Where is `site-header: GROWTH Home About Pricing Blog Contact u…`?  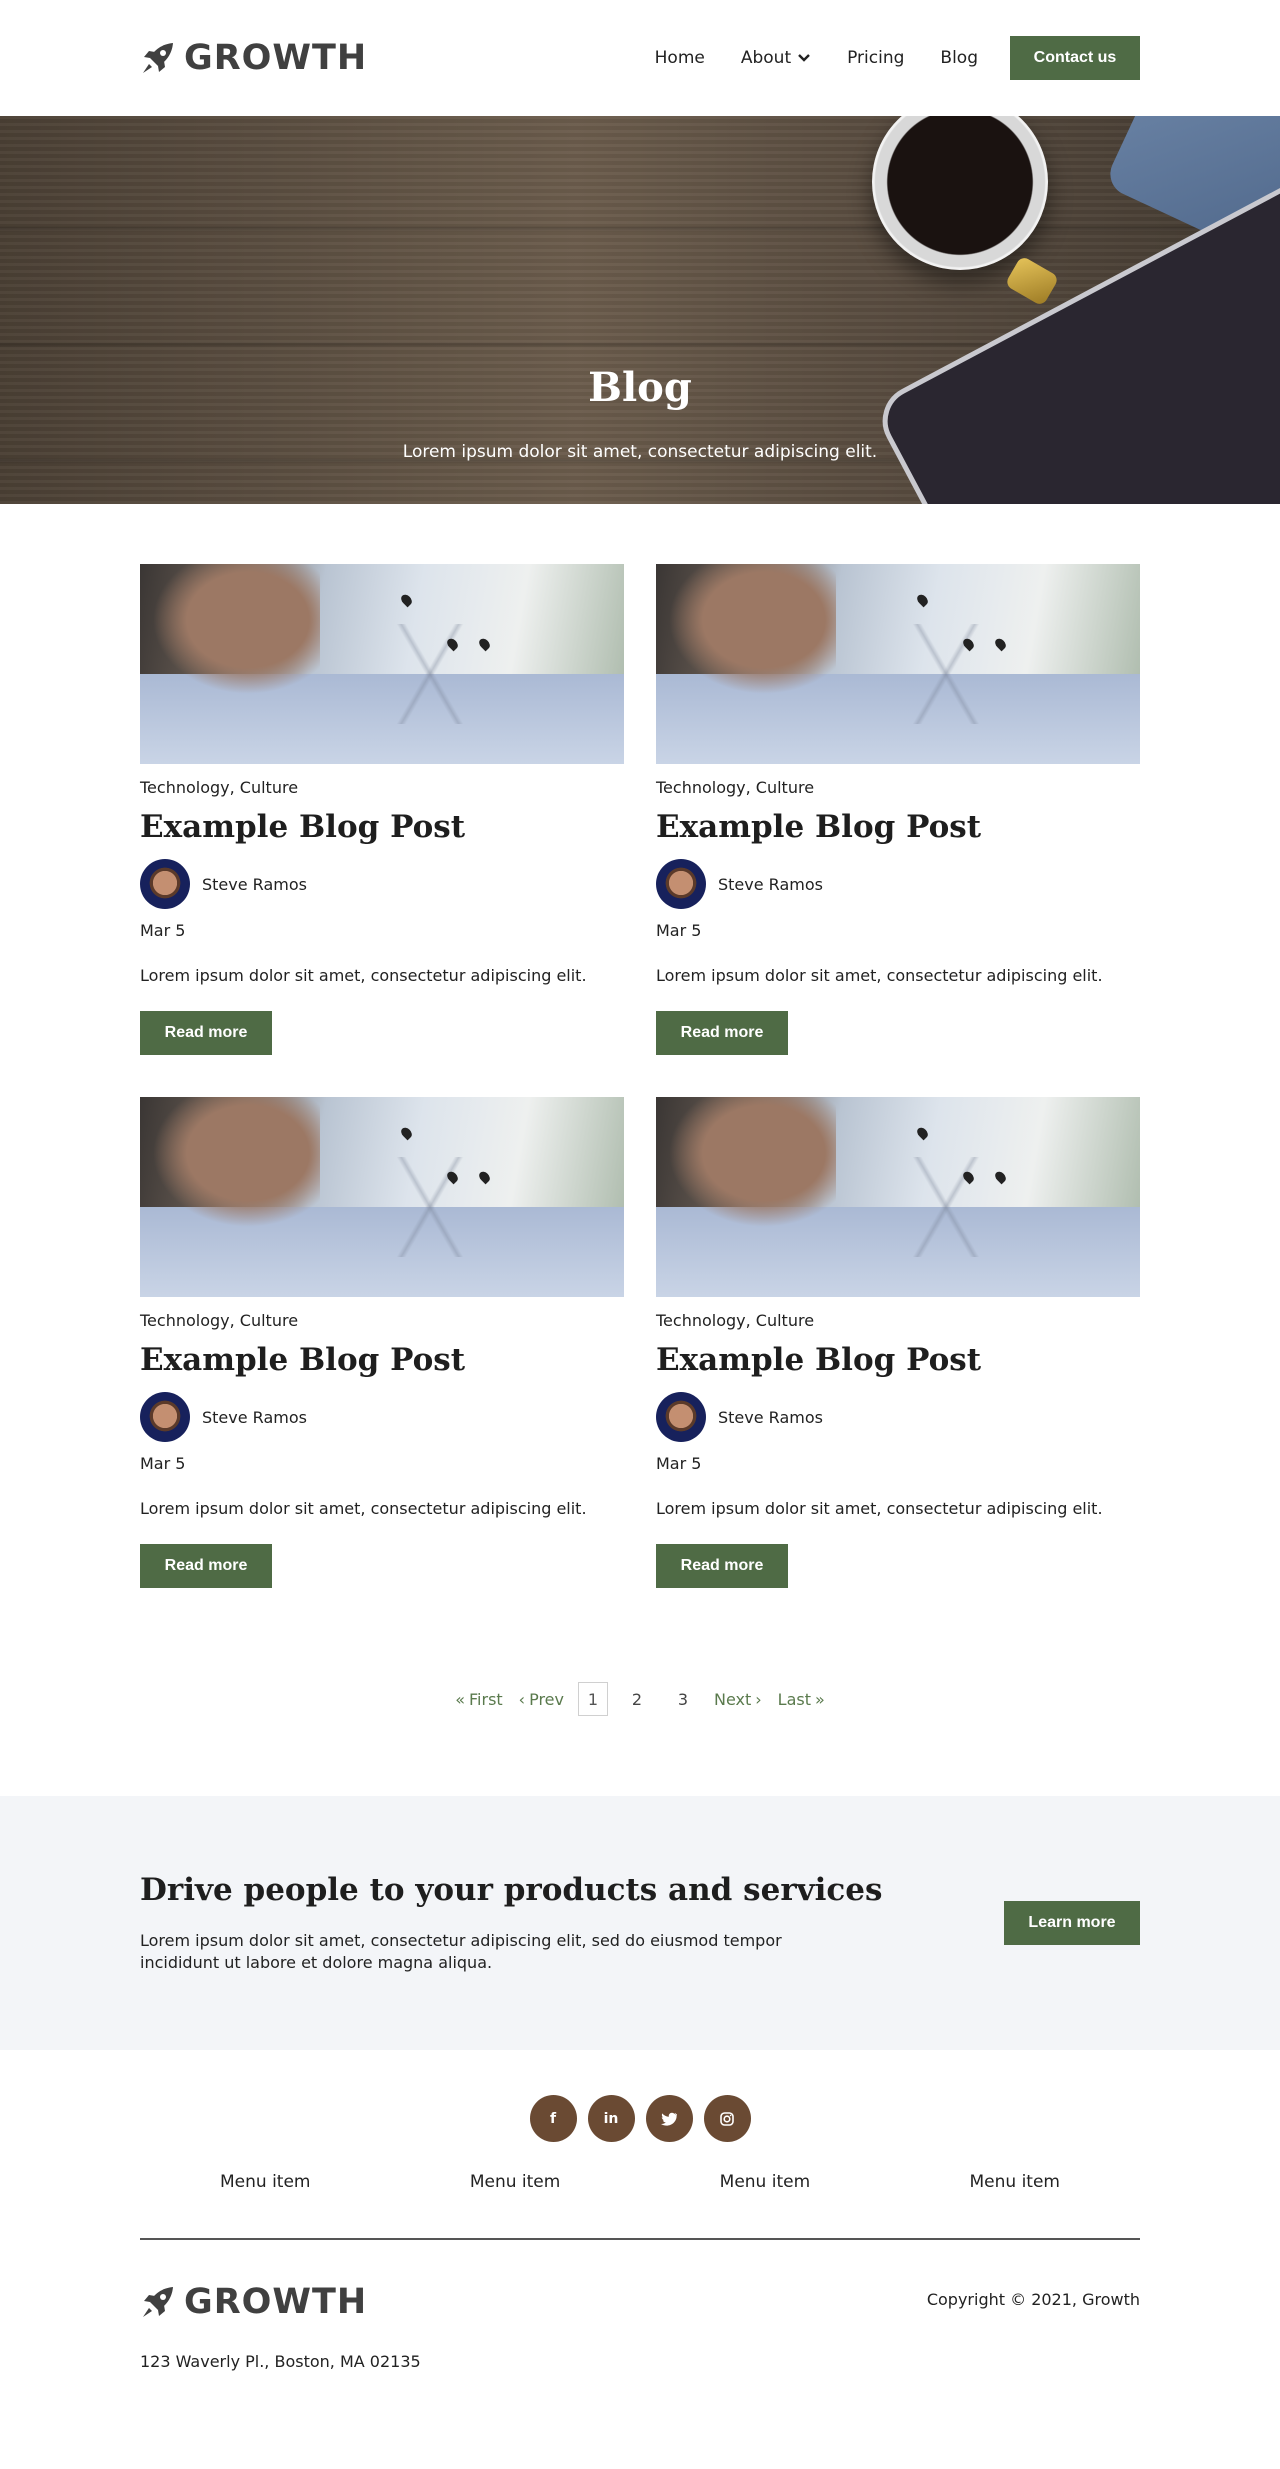 site-header: GROWTH Home About Pricing Blog Contact u… is located at coordinates (640, 58).